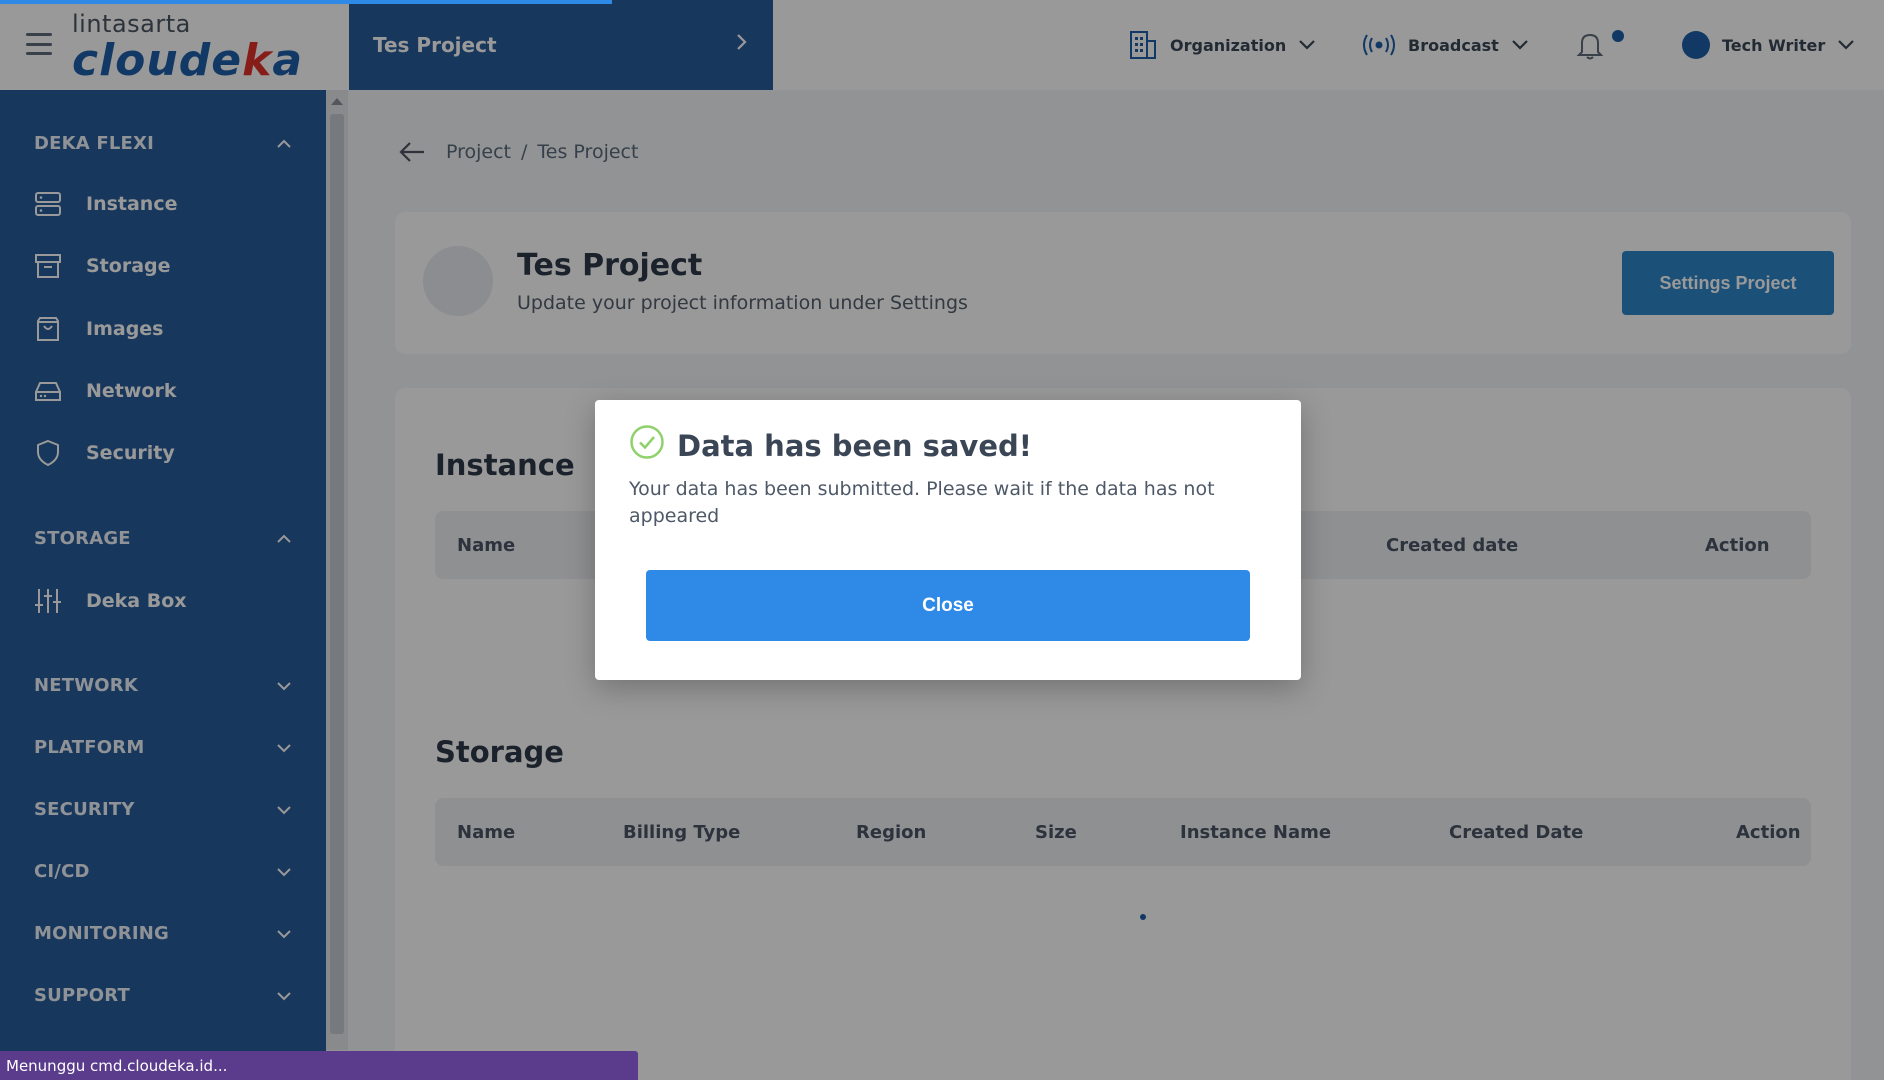  I want to click on dialog-title-text: Data has been saved!, so click(854, 445).